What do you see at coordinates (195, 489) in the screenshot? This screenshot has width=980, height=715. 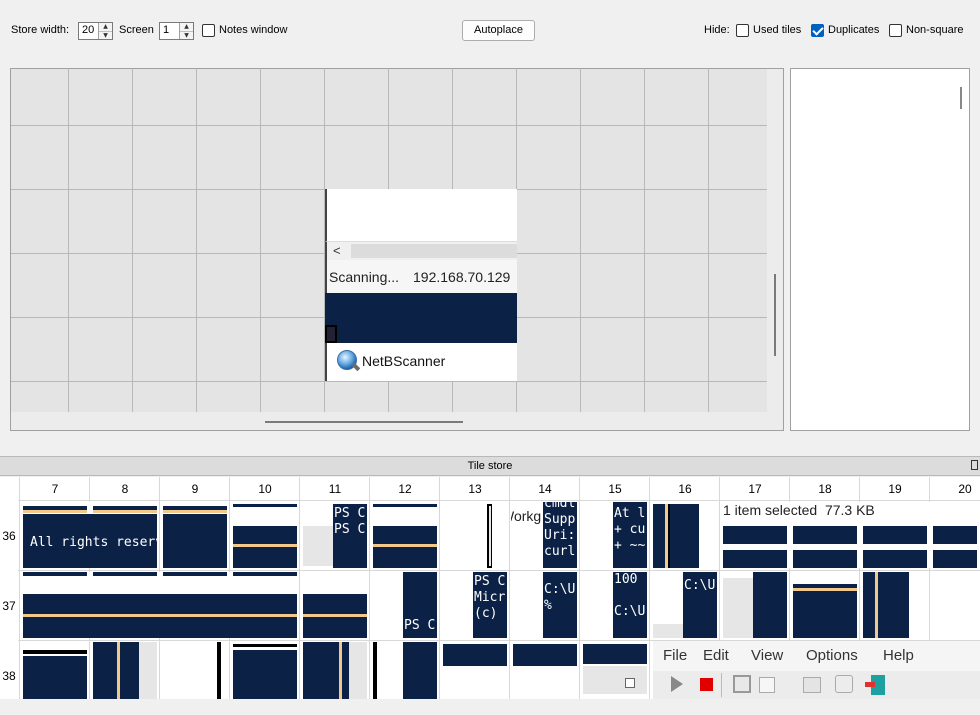 I see `column-header: 9` at bounding box center [195, 489].